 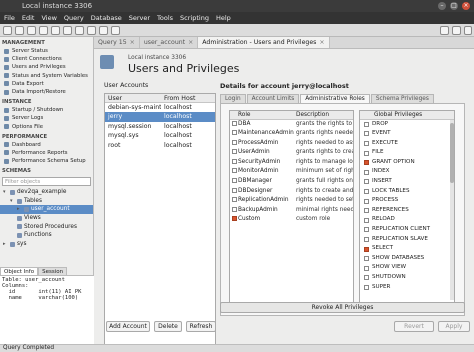 What do you see at coordinates (407, 125) in the screenshot?
I see `list-item: DROP` at bounding box center [407, 125].